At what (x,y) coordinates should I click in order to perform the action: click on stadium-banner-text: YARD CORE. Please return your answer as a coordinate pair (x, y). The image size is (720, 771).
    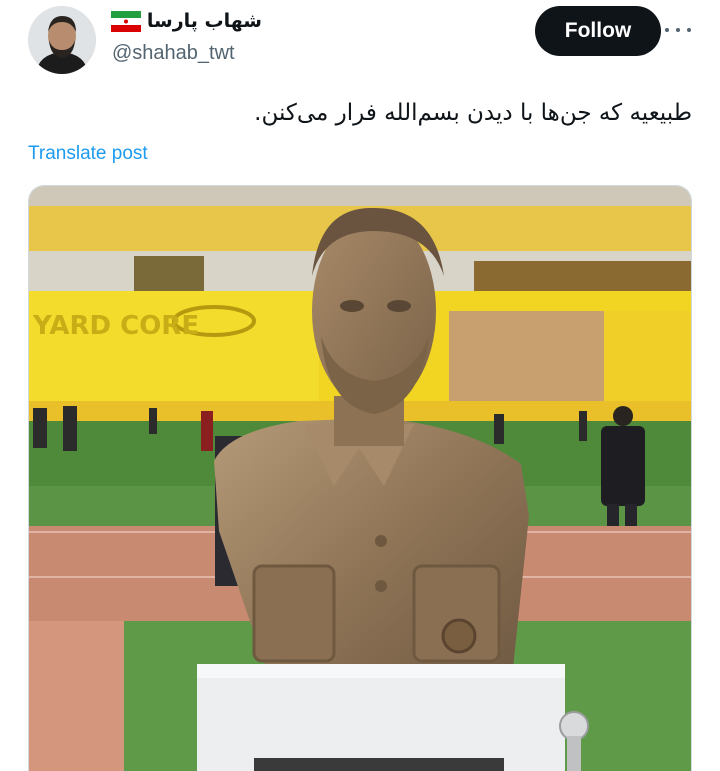
    Looking at the image, I should click on (115, 326).